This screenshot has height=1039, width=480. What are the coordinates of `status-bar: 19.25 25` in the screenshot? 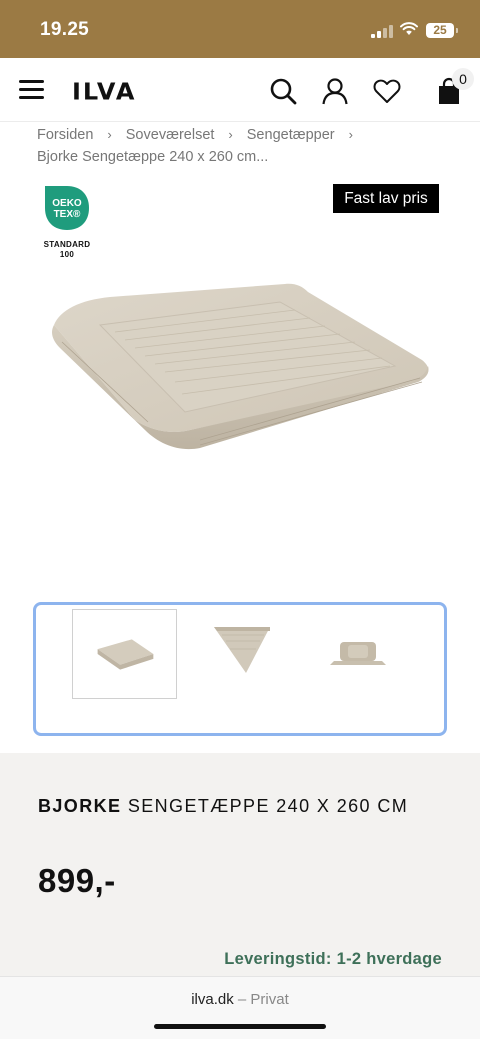 It's located at (240, 29).